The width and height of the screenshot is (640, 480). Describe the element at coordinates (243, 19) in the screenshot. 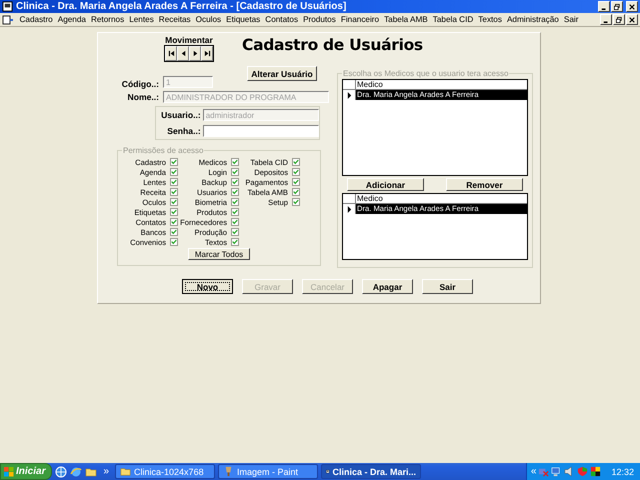

I see `menu-item: Etiquetas` at that location.